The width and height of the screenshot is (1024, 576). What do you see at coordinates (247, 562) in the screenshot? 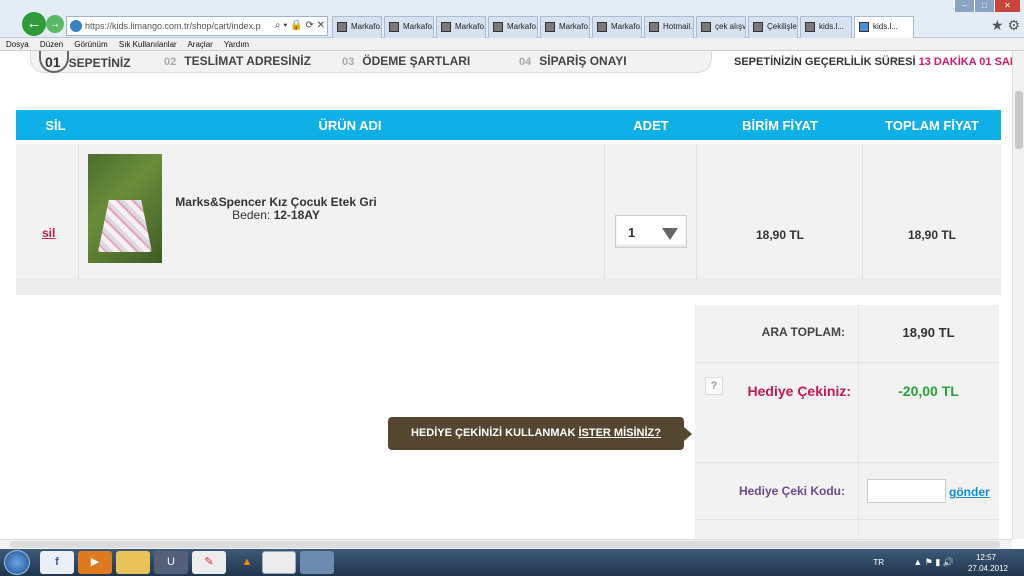
I see `vlc-icon: ▲` at bounding box center [247, 562].